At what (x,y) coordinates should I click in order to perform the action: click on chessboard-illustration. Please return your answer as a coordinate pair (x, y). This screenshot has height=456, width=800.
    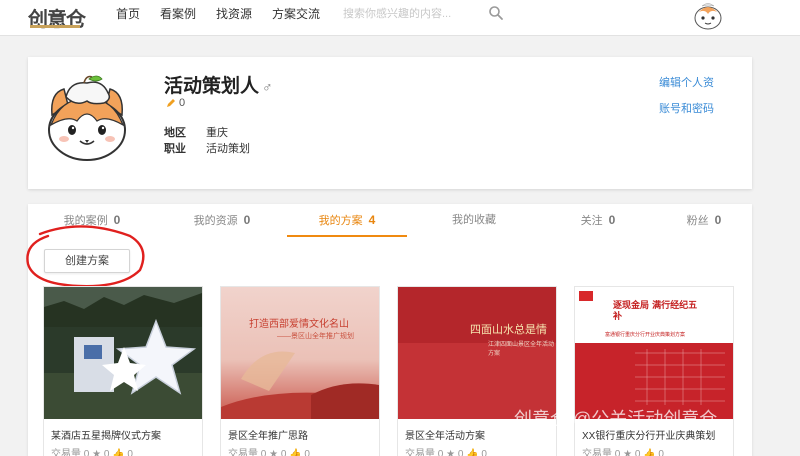
    Looking at the image, I should click on (680, 377).